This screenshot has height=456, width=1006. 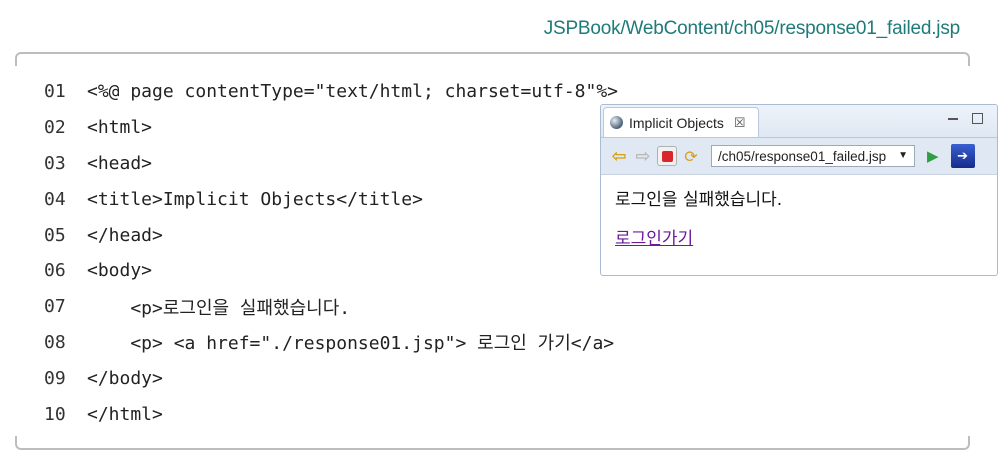 I want to click on code-line: 04 <title>Implicit Objects</title>, so click(x=331, y=199).